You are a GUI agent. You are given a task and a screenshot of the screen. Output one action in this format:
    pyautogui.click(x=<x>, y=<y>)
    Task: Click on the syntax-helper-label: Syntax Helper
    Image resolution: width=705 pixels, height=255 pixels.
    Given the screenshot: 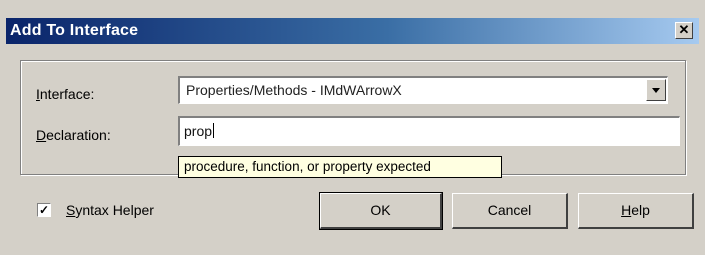 What is the action you would take?
    pyautogui.click(x=110, y=210)
    